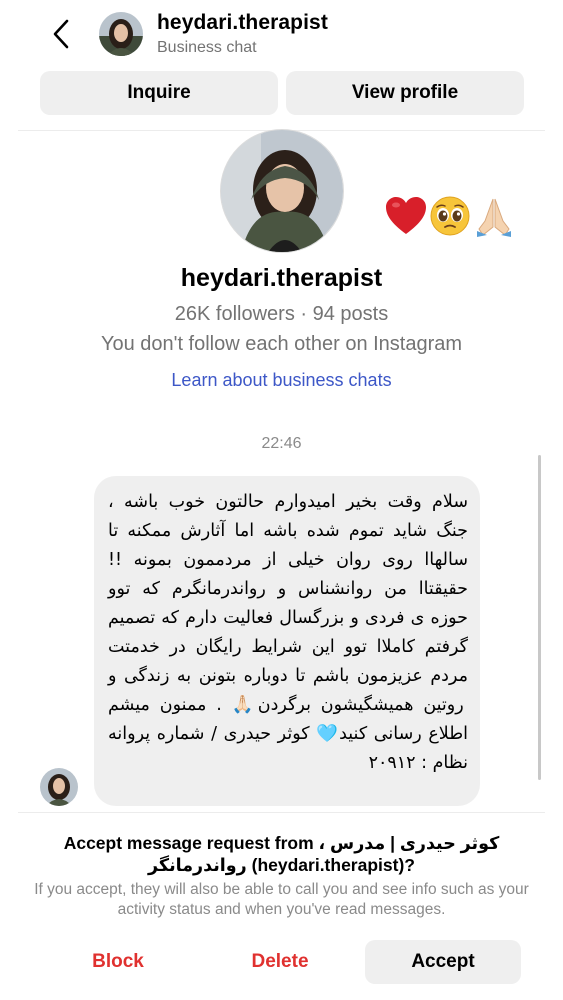  I want to click on chat-header: heydari.therapist Business chat, so click(281, 34).